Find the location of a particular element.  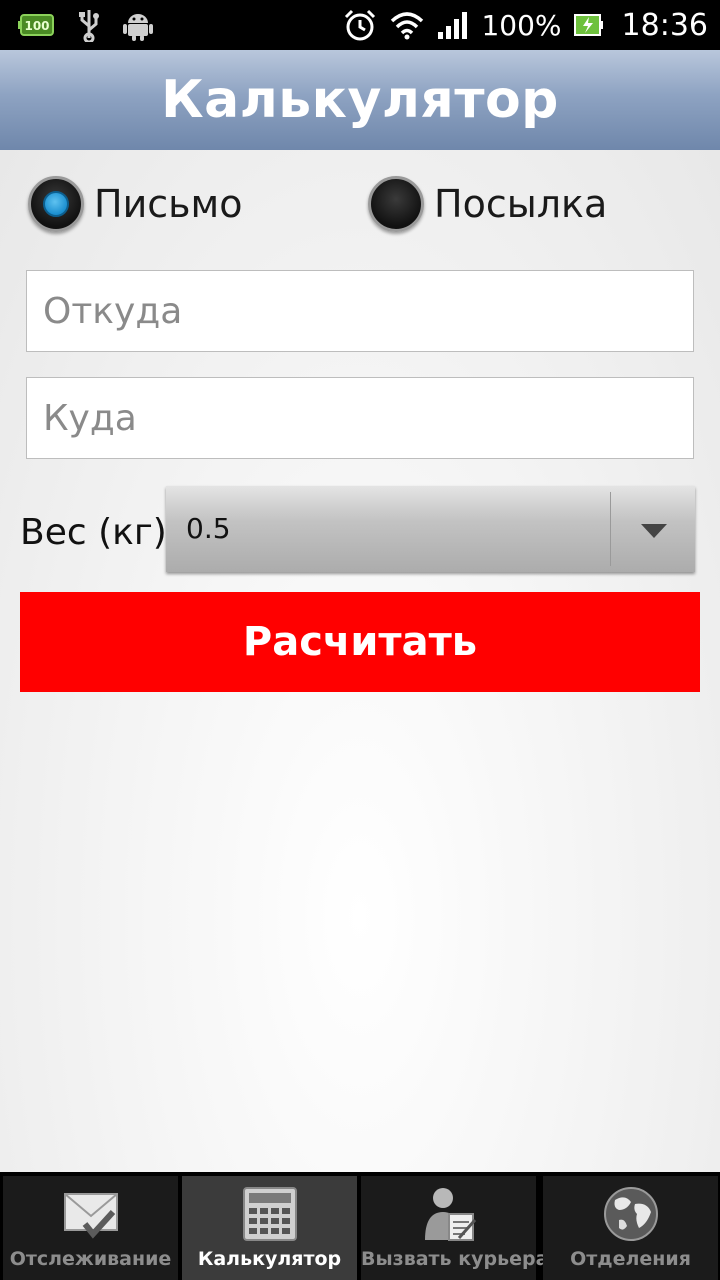

from-input is located at coordinates (360, 311).